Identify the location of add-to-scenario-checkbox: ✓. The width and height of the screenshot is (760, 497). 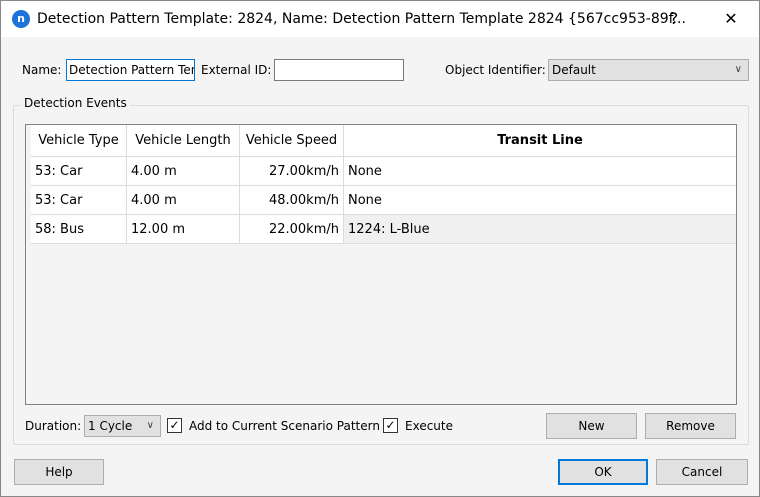
(174, 425).